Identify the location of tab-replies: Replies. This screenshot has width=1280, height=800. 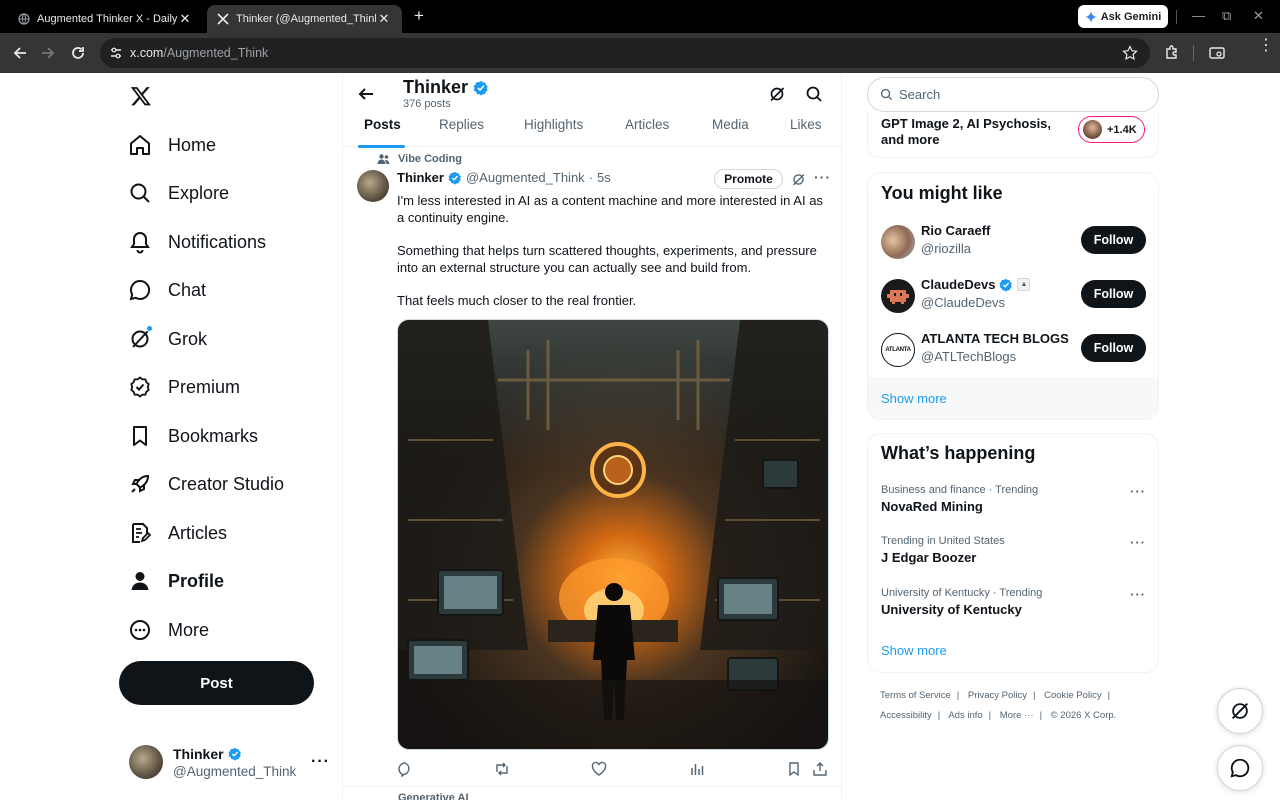
(461, 124).